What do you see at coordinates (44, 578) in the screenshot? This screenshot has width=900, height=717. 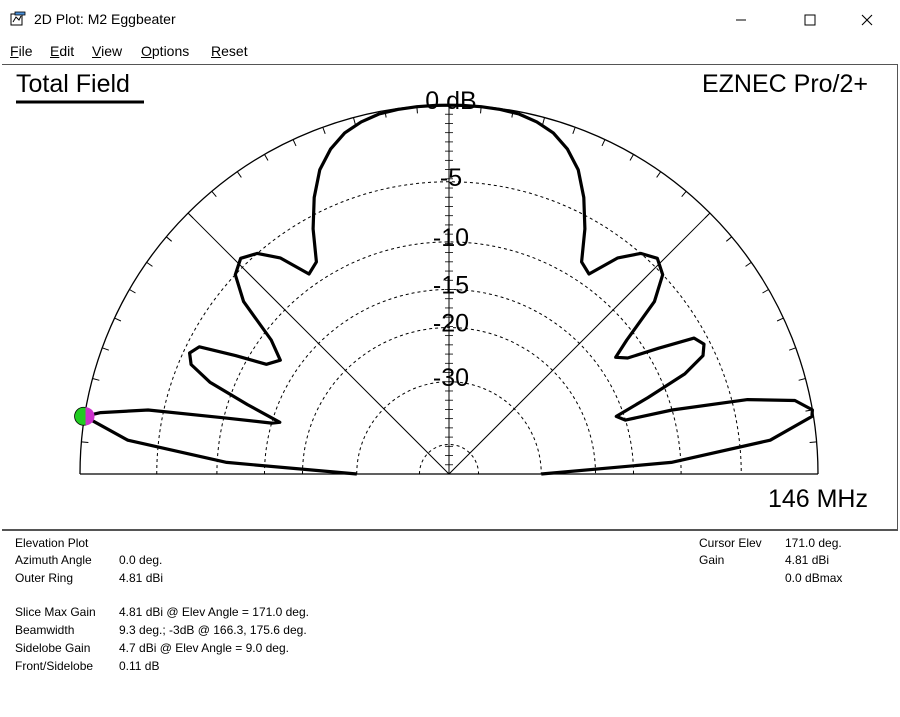 I see `info-label: Outer Ring` at bounding box center [44, 578].